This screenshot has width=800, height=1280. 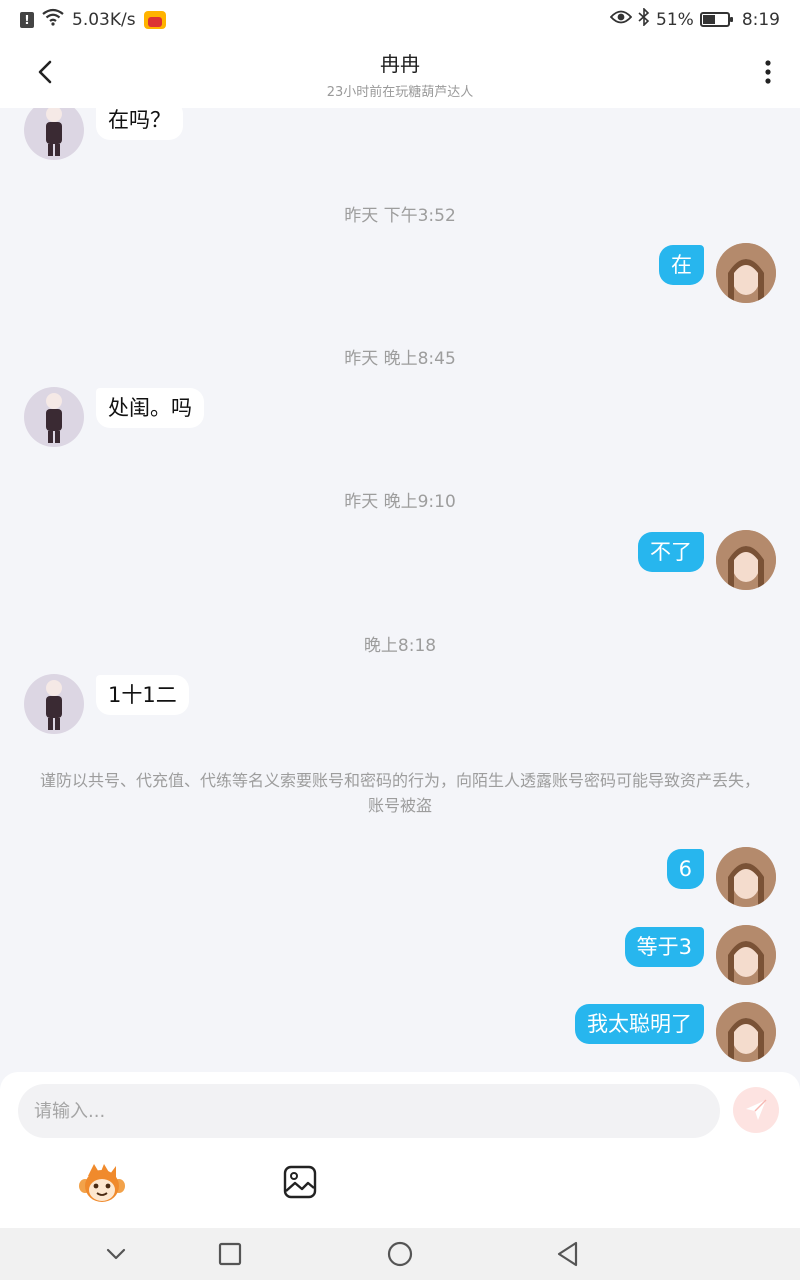 I want to click on nav-recents-button, so click(x=230, y=1254).